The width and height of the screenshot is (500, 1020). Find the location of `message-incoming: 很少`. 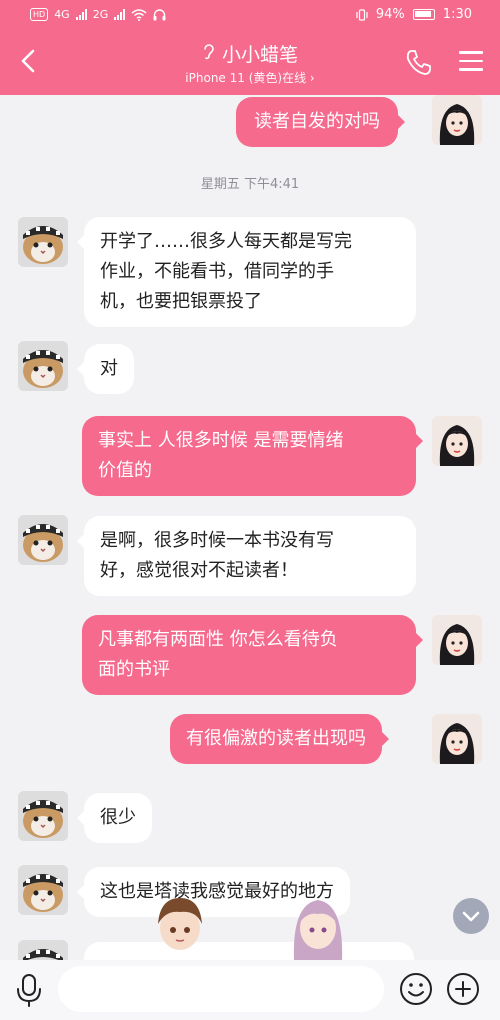

message-incoming: 很少 is located at coordinates (114, 818).